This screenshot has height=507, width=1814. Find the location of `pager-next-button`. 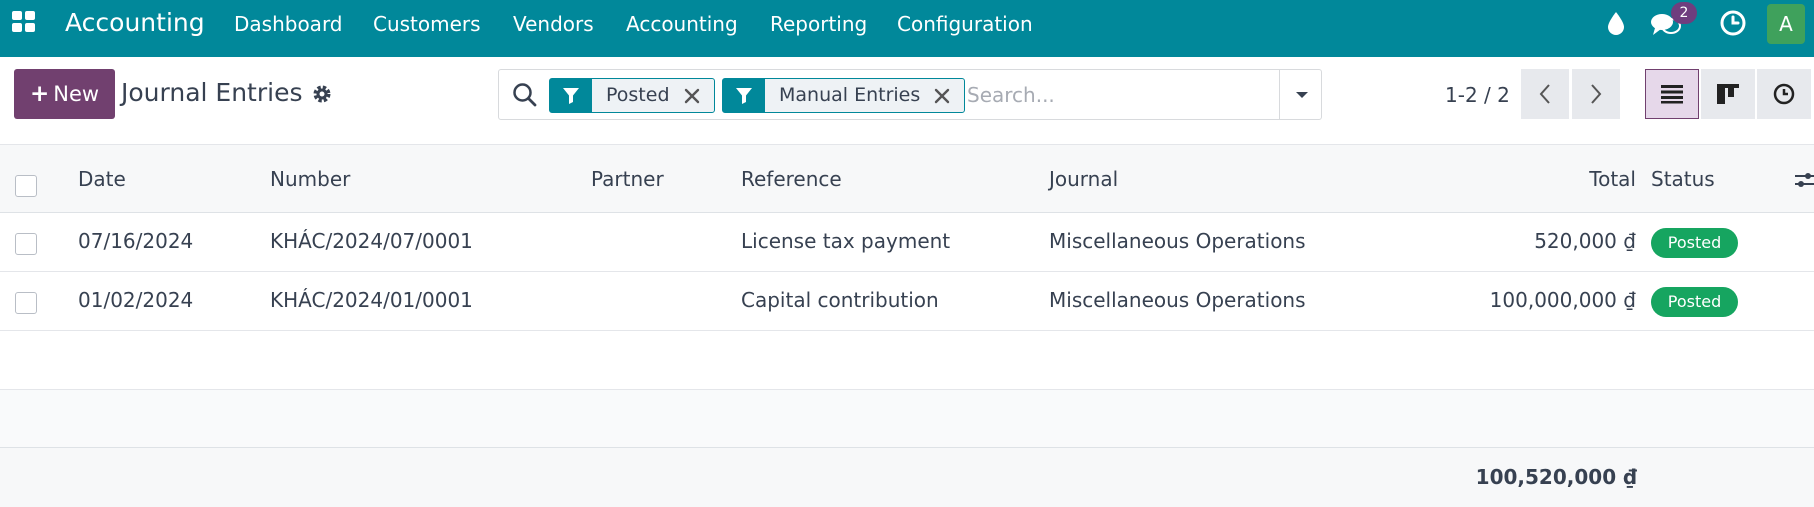

pager-next-button is located at coordinates (1596, 94).